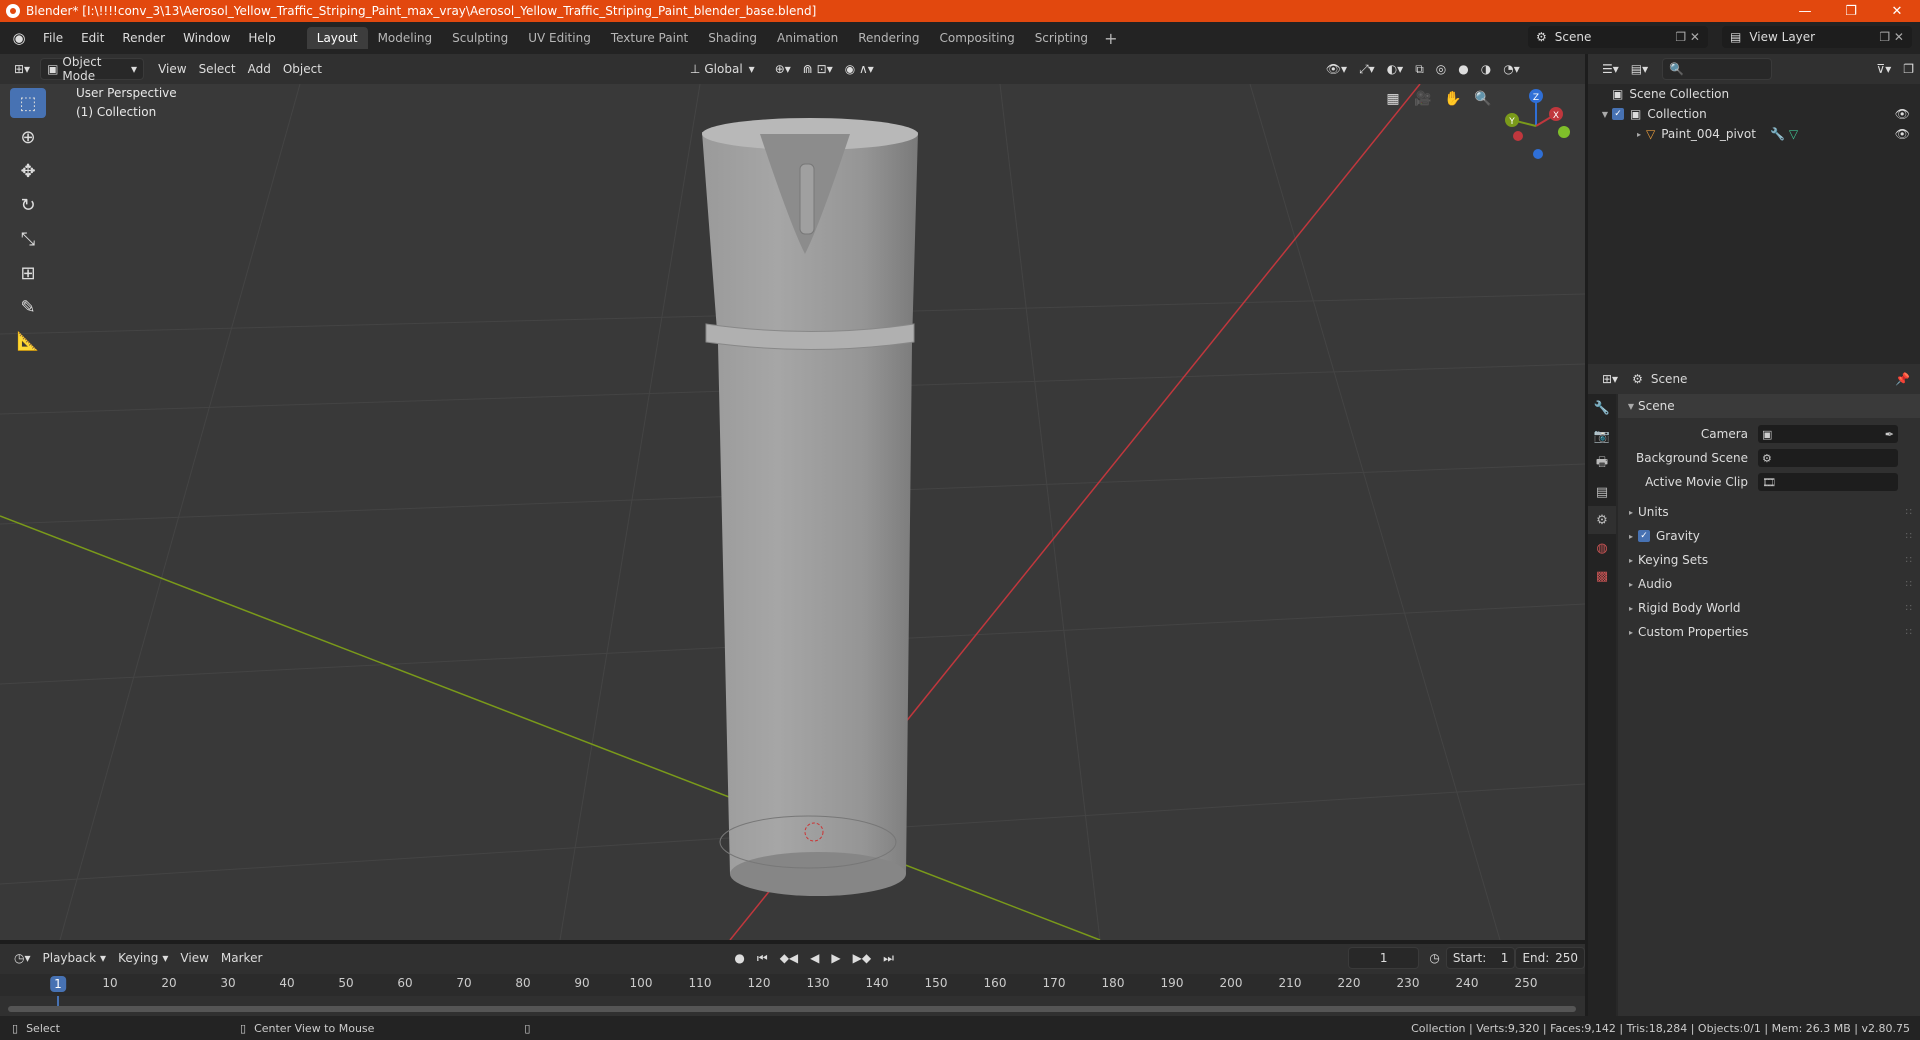  Describe the element at coordinates (1769, 406) in the screenshot. I see `scene-panel-header: ▼ Scene` at that location.